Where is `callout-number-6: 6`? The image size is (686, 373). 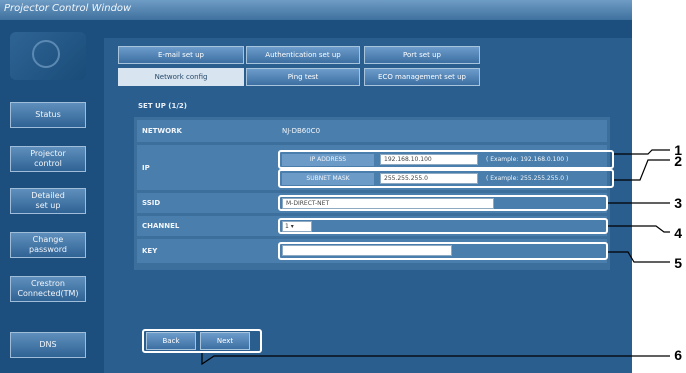
callout-number-6: 6 is located at coordinates (678, 355).